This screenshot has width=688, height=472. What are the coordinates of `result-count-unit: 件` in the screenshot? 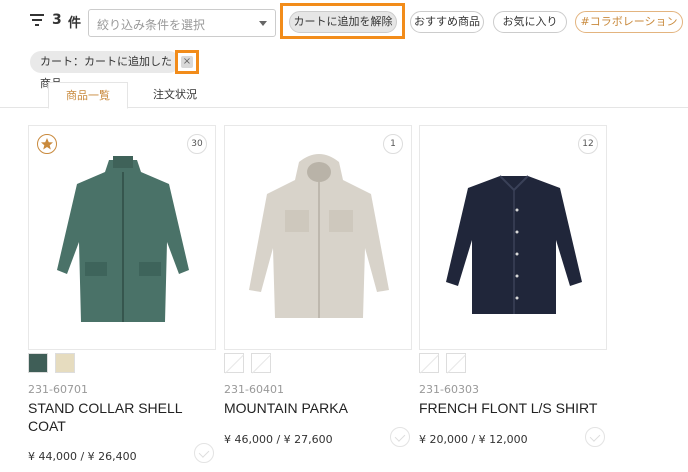 It's located at (75, 23).